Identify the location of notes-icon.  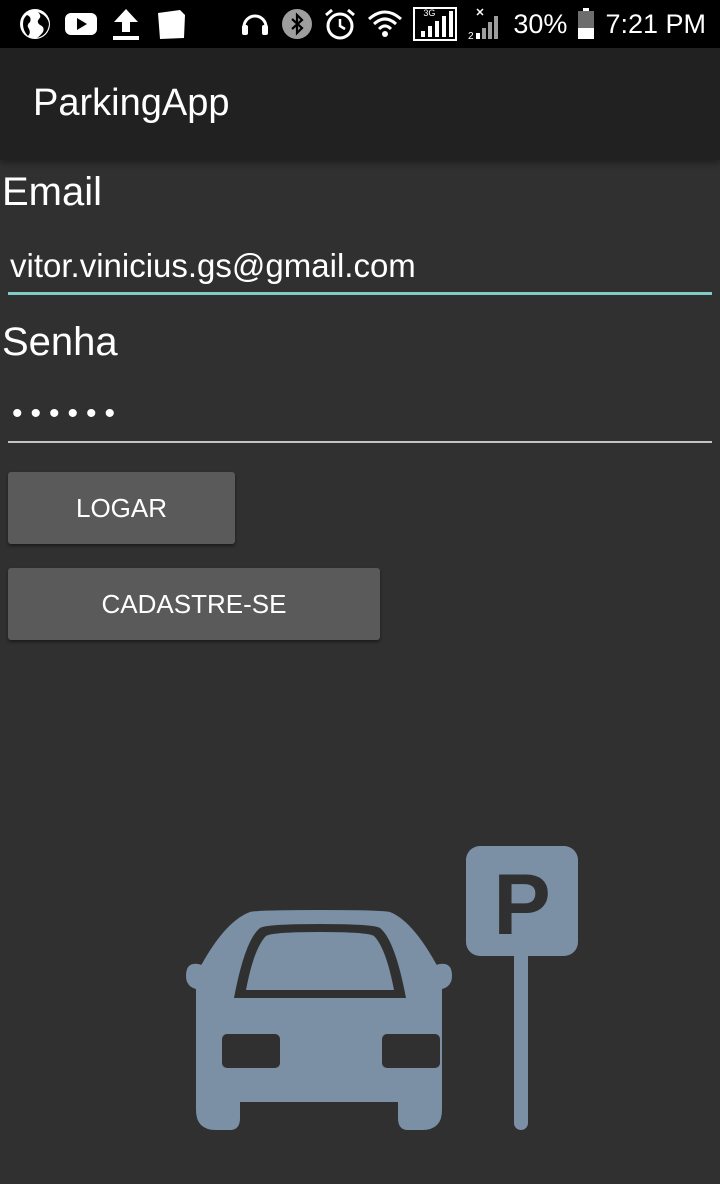
(171, 24).